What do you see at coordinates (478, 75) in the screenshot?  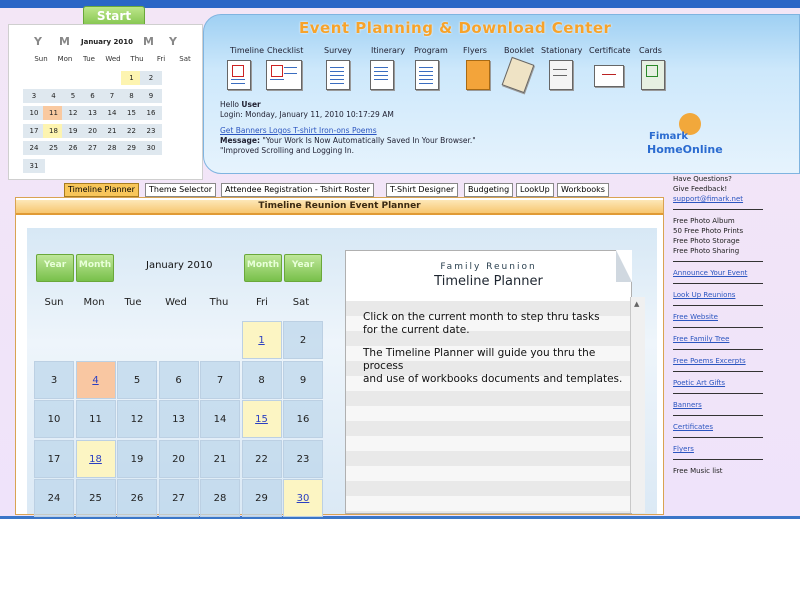 I see `flyers-icon` at bounding box center [478, 75].